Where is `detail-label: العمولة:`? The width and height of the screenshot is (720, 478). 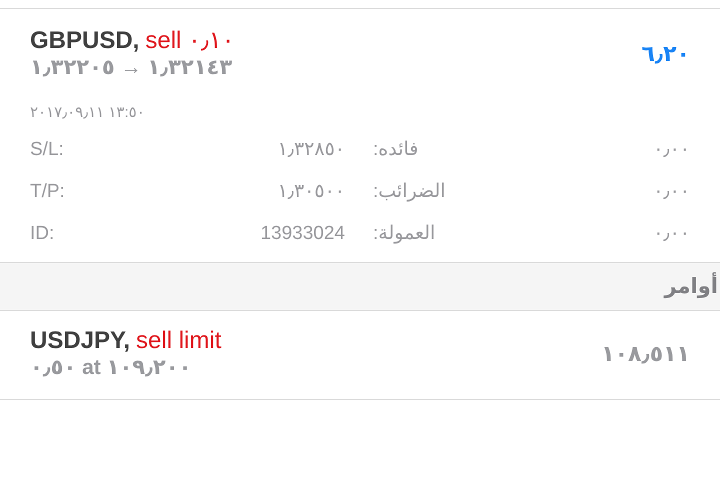
detail-label: العمولة: is located at coordinates (404, 234).